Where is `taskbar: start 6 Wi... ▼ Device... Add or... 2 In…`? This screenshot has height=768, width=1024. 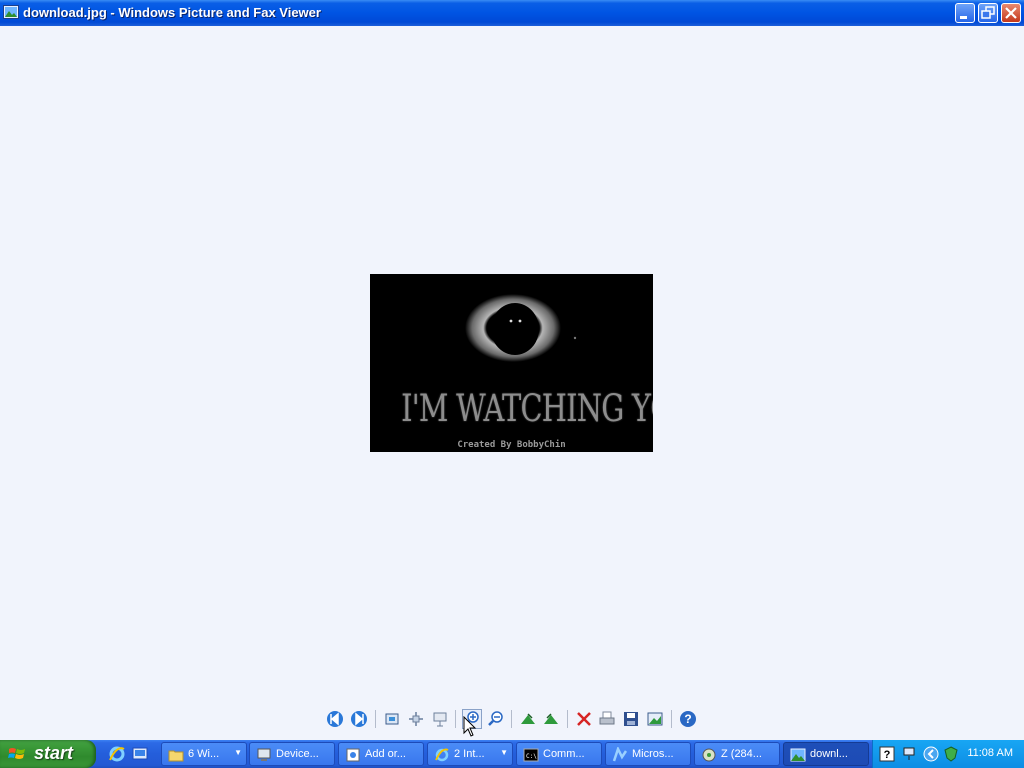 taskbar: start 6 Wi... ▼ Device... Add or... 2 In… is located at coordinates (512, 754).